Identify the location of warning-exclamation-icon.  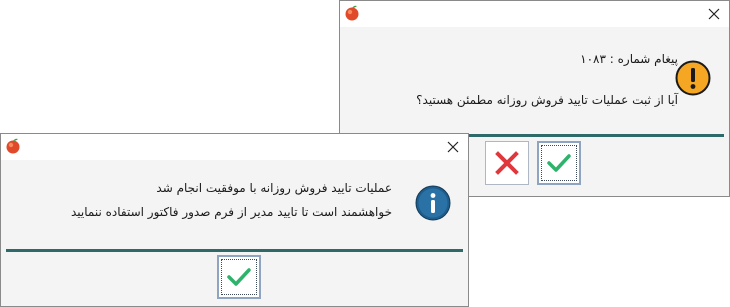
(693, 78).